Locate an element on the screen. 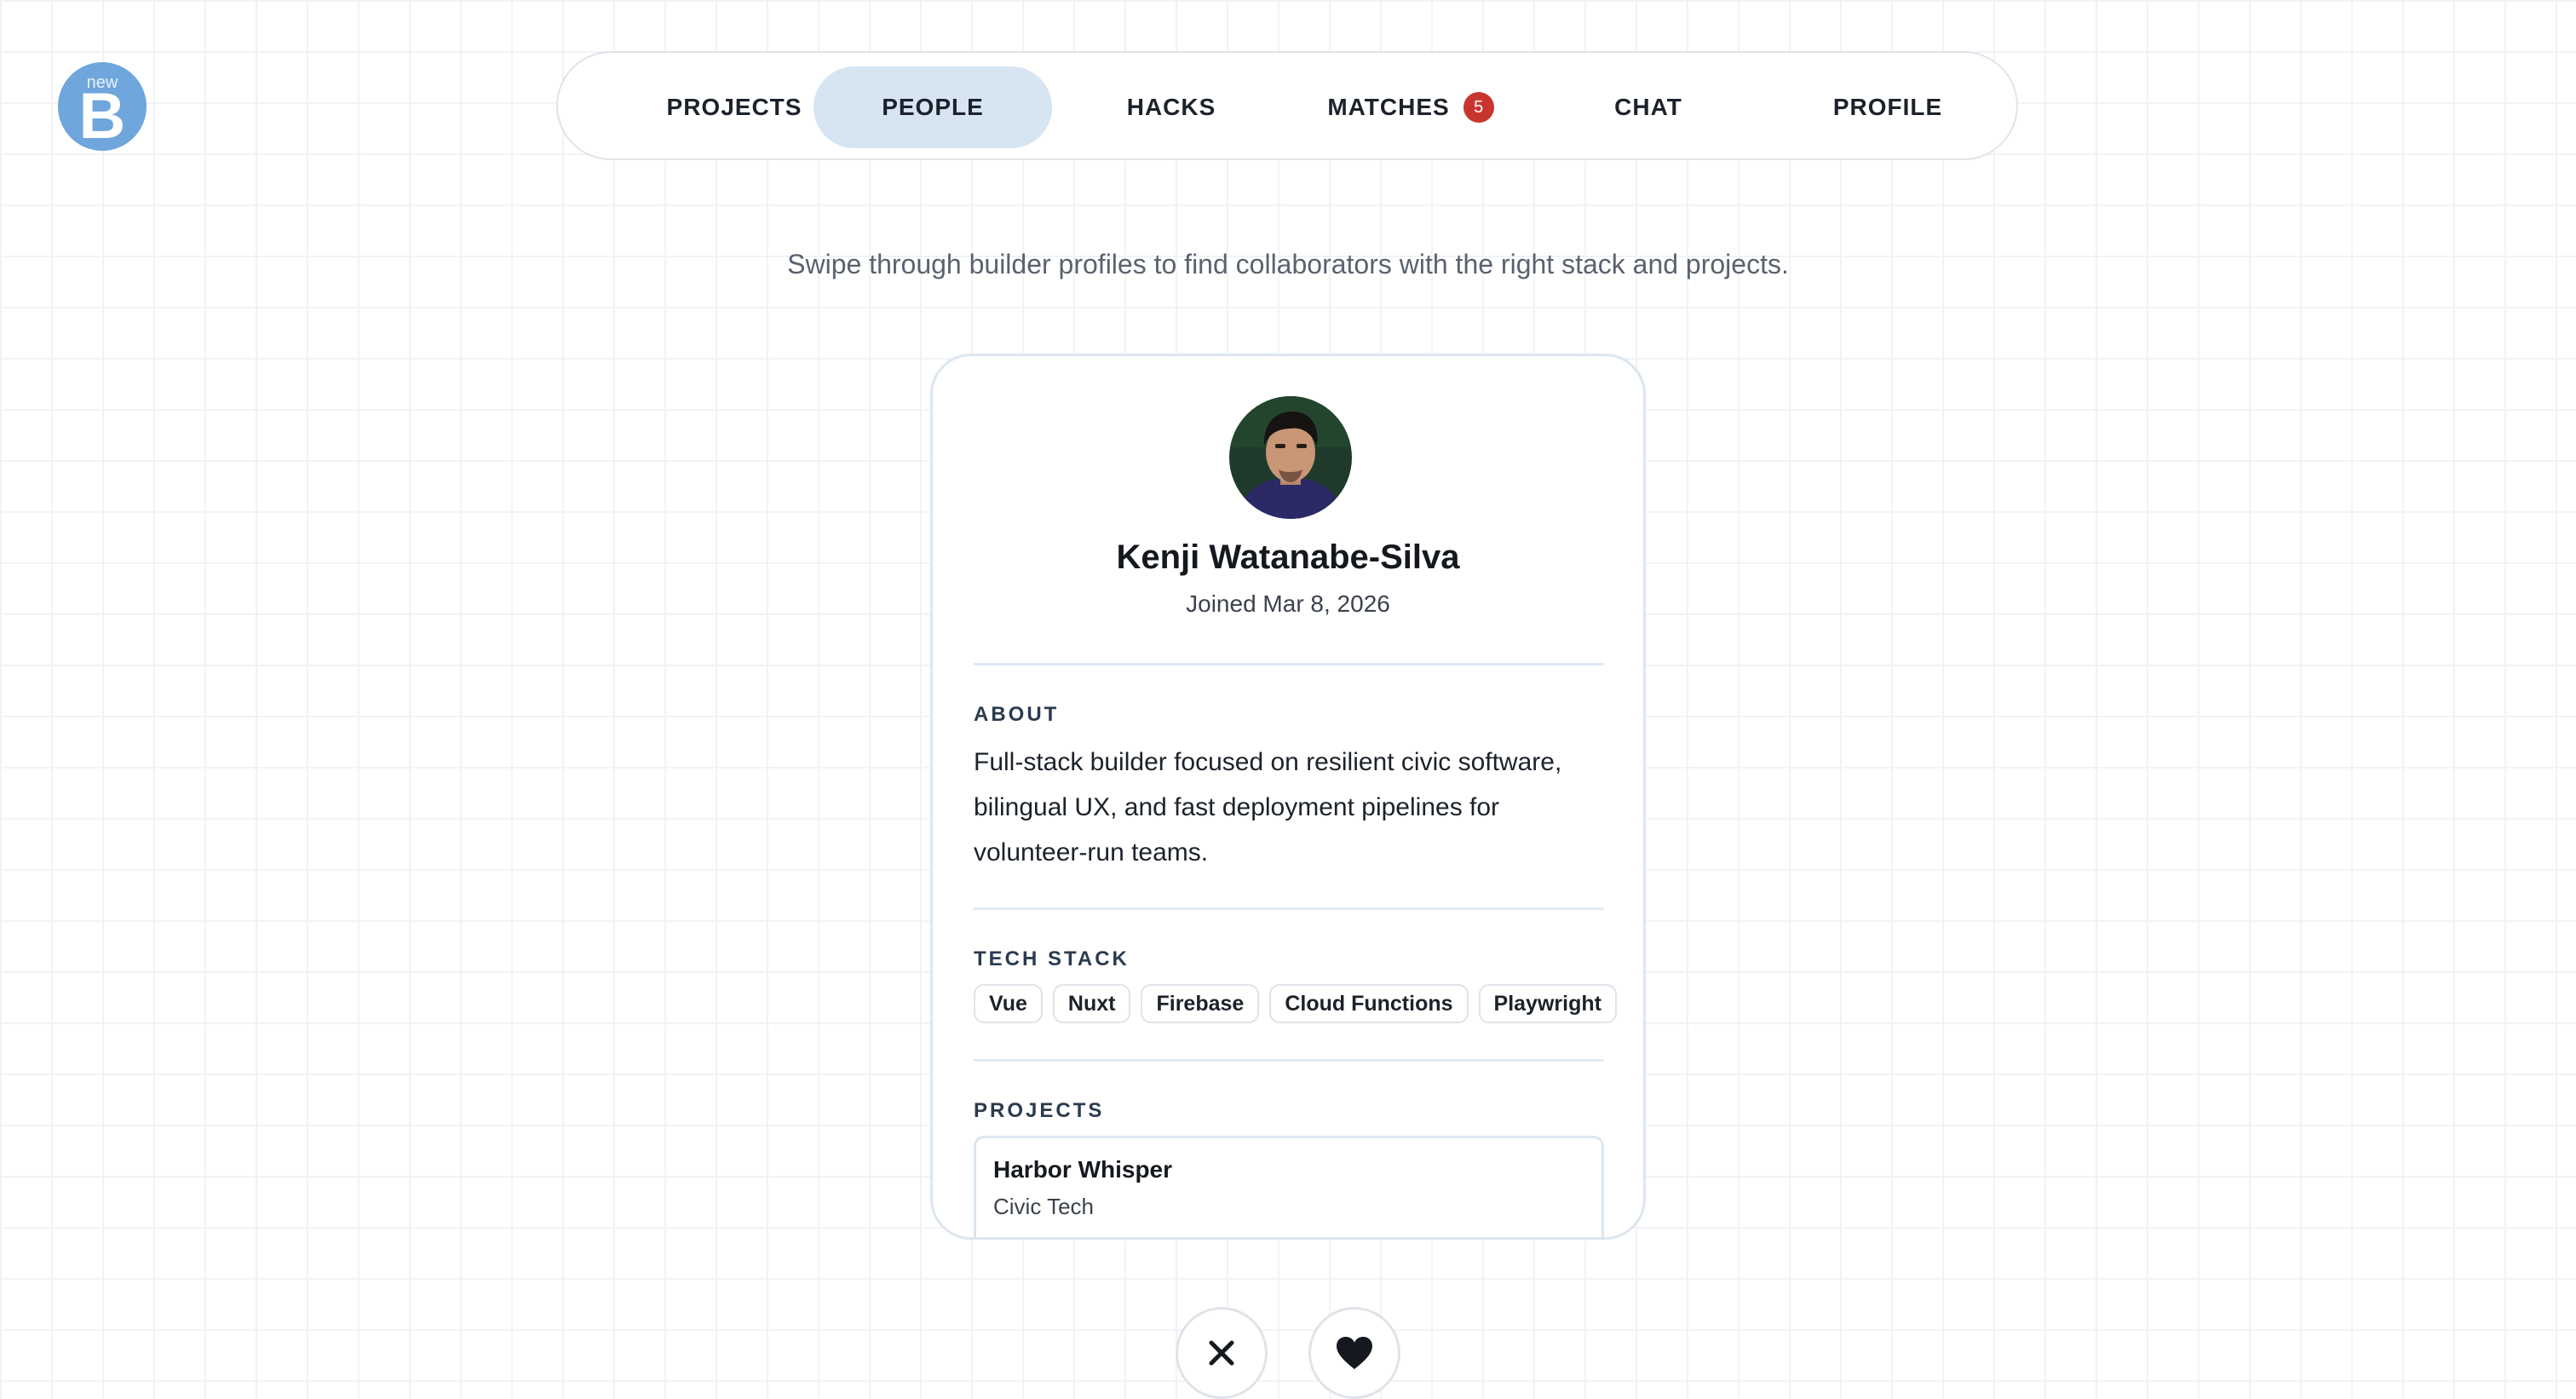 The width and height of the screenshot is (2576, 1399). tab-matches: MATCHES 5 is located at coordinates (1410, 107).